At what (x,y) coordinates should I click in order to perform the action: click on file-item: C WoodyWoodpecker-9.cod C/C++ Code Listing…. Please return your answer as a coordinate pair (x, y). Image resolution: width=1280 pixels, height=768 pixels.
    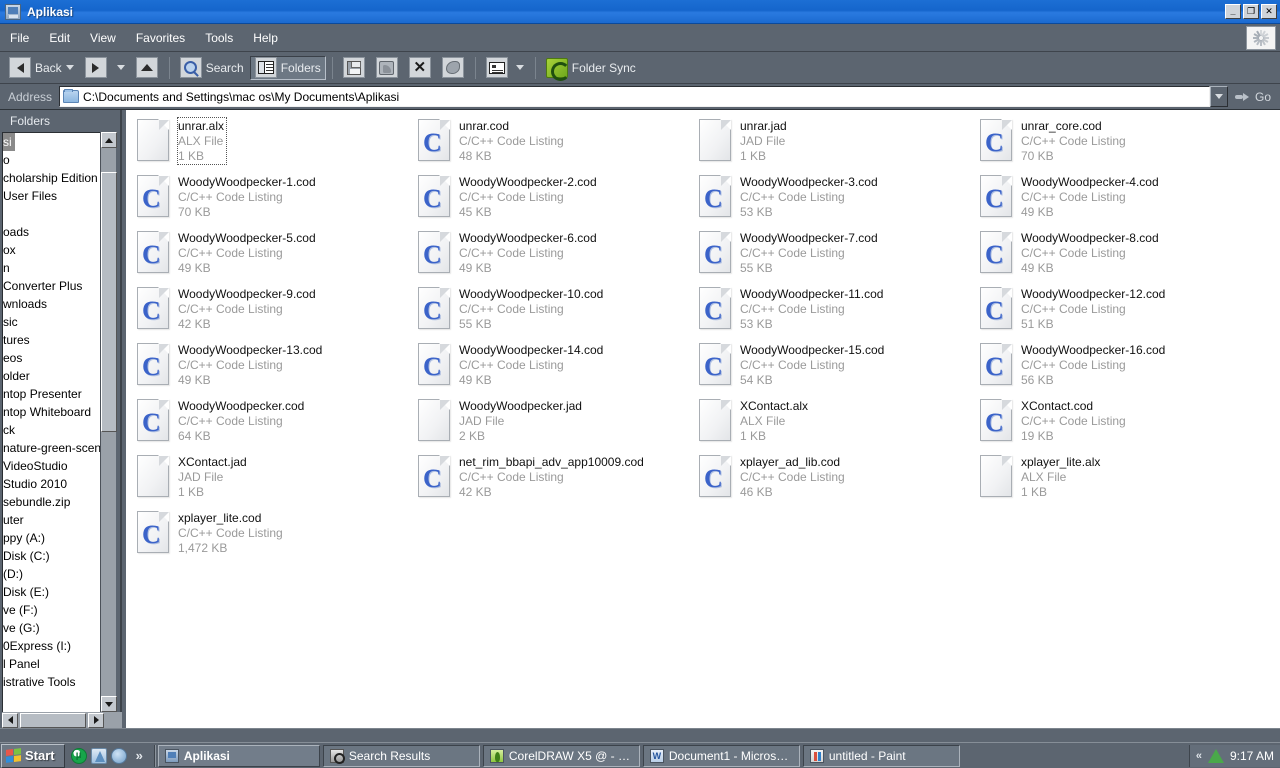
    Looking at the image, I should click on (270, 312).